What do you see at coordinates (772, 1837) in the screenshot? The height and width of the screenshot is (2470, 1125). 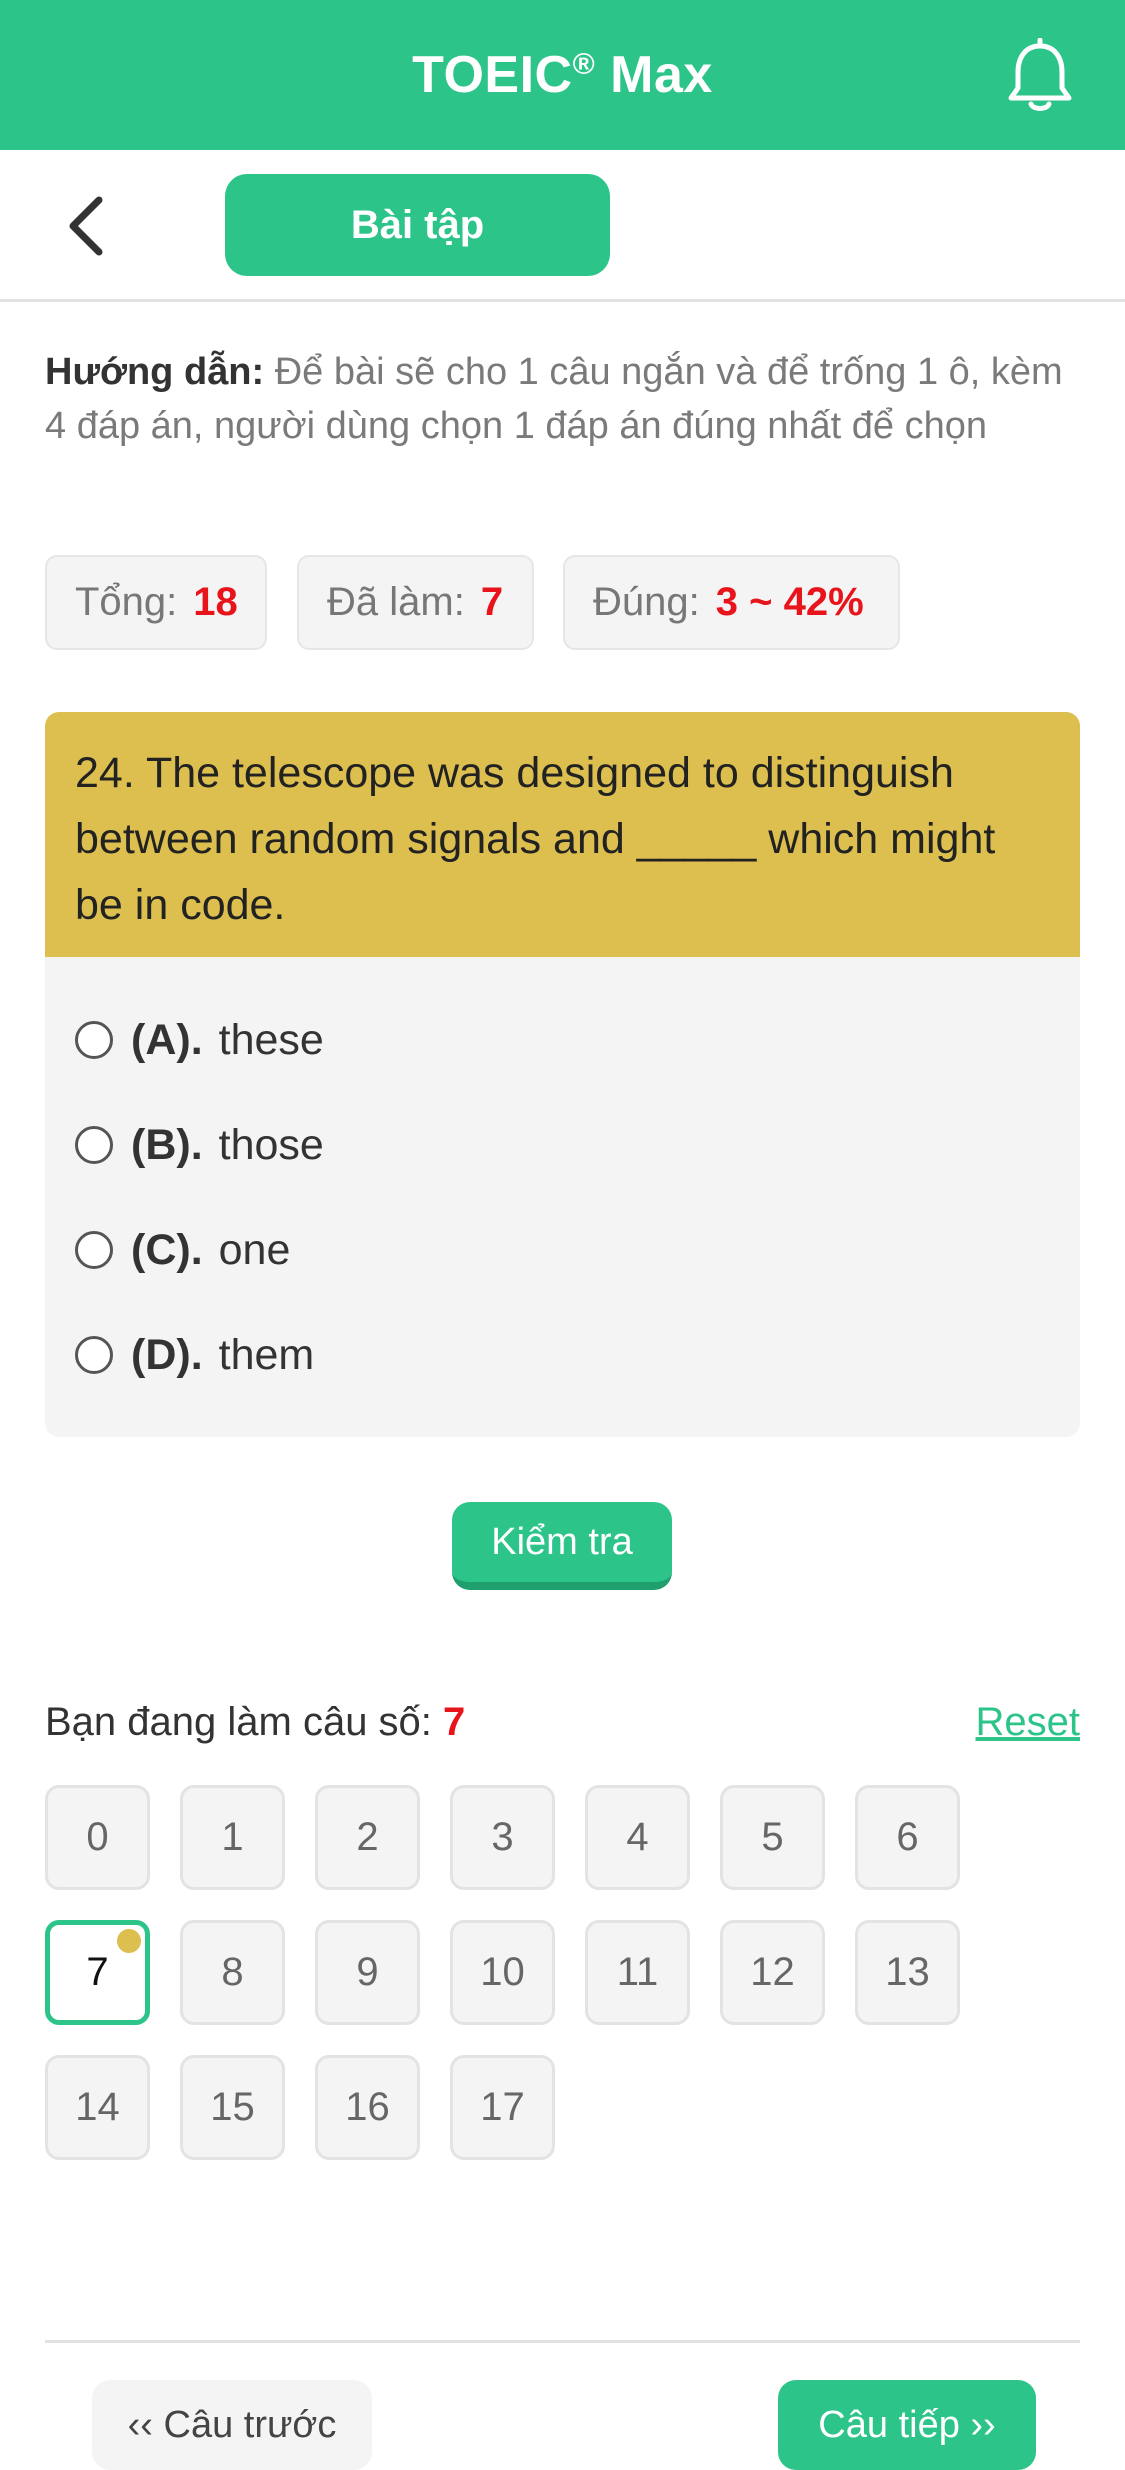 I see `question-number-cell: 5` at bounding box center [772, 1837].